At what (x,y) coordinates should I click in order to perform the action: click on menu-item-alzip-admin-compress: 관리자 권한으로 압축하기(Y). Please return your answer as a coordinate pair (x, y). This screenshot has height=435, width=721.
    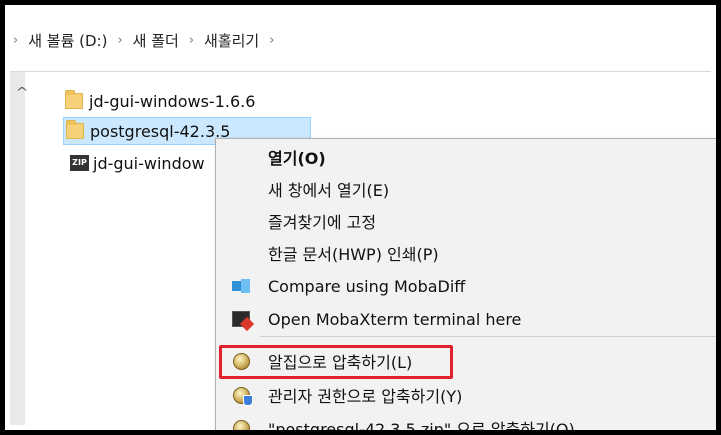
    Looking at the image, I should click on (466, 395).